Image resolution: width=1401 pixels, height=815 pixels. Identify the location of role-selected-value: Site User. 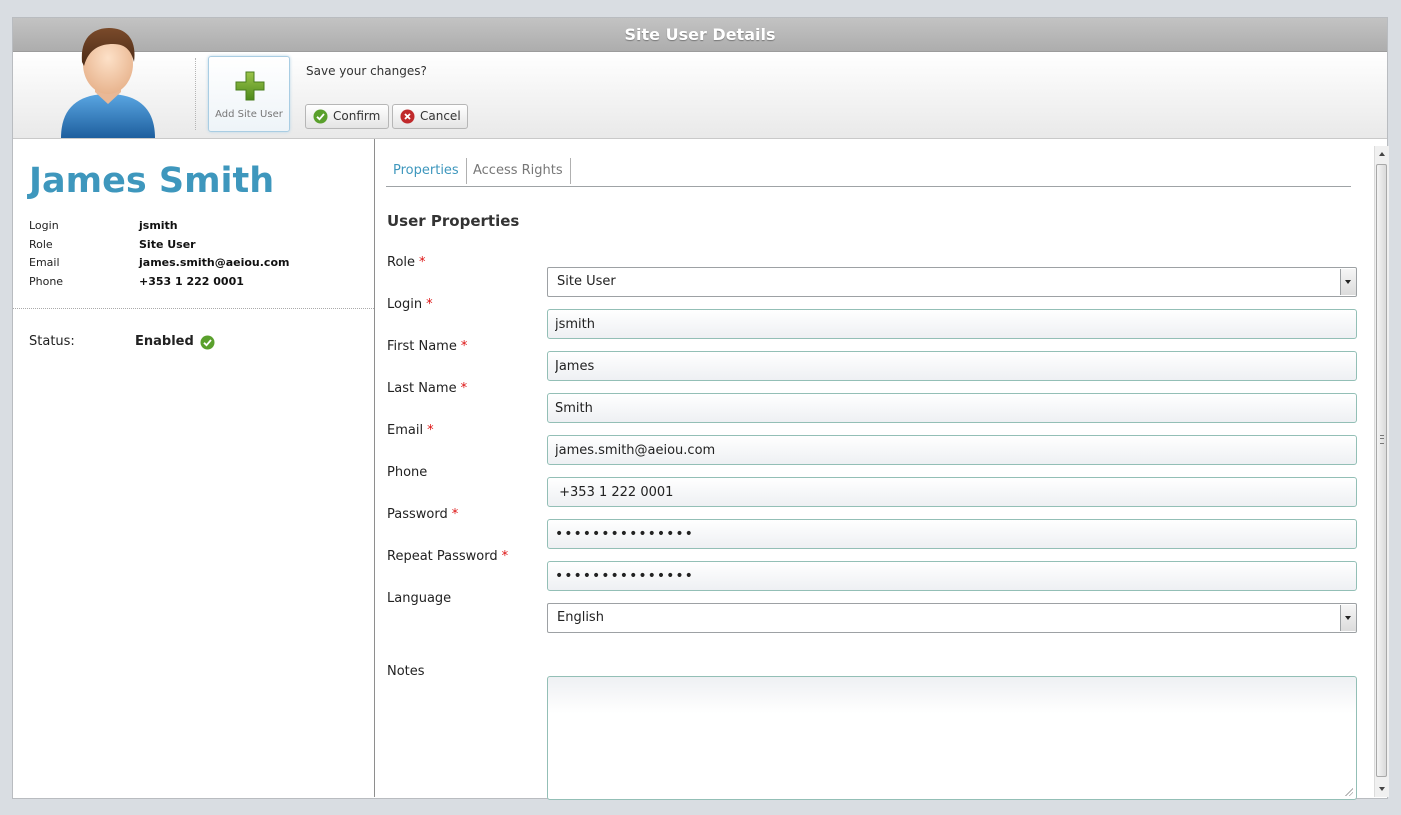
(586, 281).